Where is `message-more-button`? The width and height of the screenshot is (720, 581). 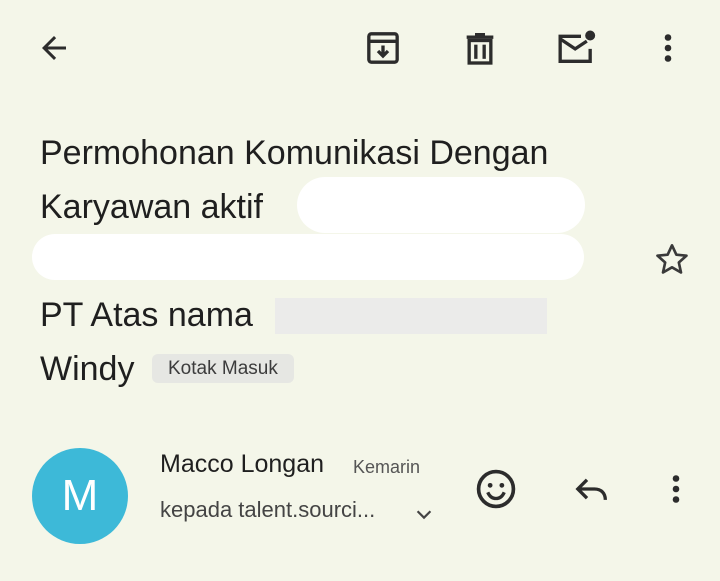 message-more-button is located at coordinates (676, 489).